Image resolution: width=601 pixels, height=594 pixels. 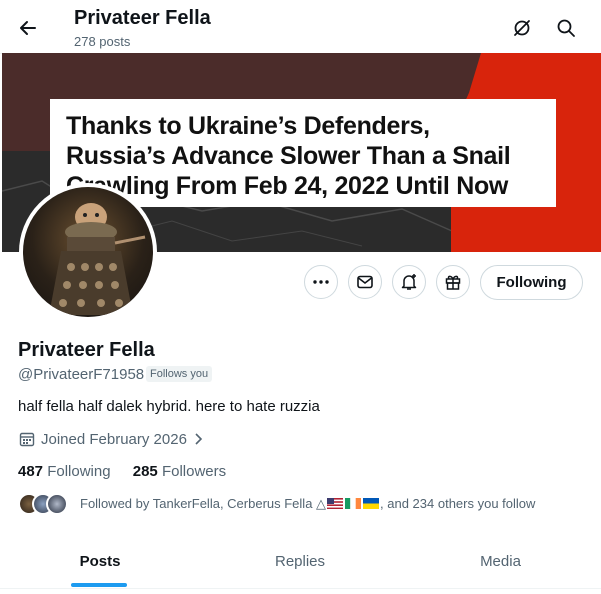 I want to click on tab-replies: Replies, so click(x=300, y=561).